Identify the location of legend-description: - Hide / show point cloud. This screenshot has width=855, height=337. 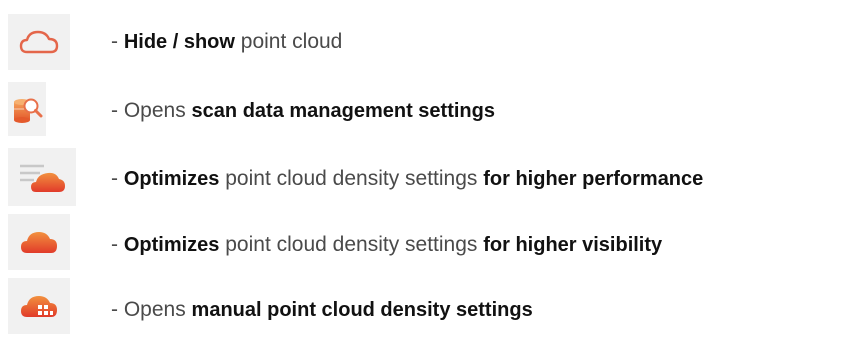
(226, 41).